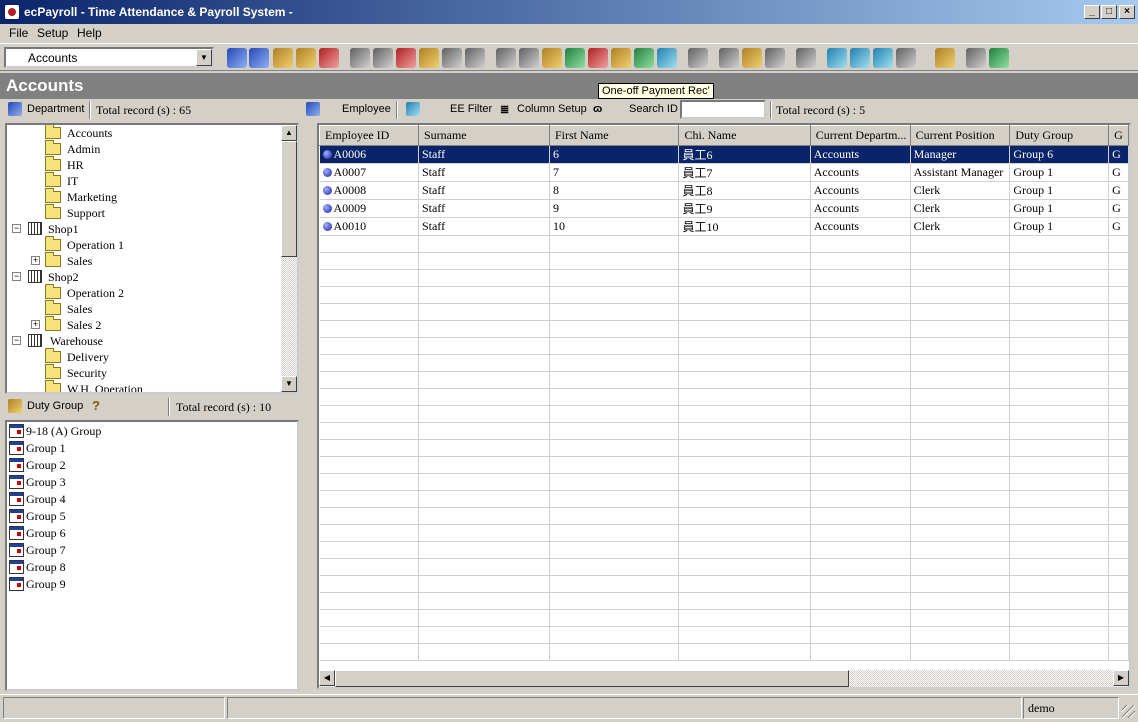  Describe the element at coordinates (429, 58) in the screenshot. I see `gear-icon` at that location.